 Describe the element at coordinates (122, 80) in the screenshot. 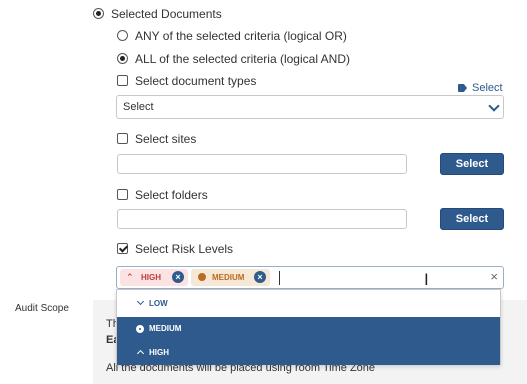

I see `document-types-checkbox` at that location.